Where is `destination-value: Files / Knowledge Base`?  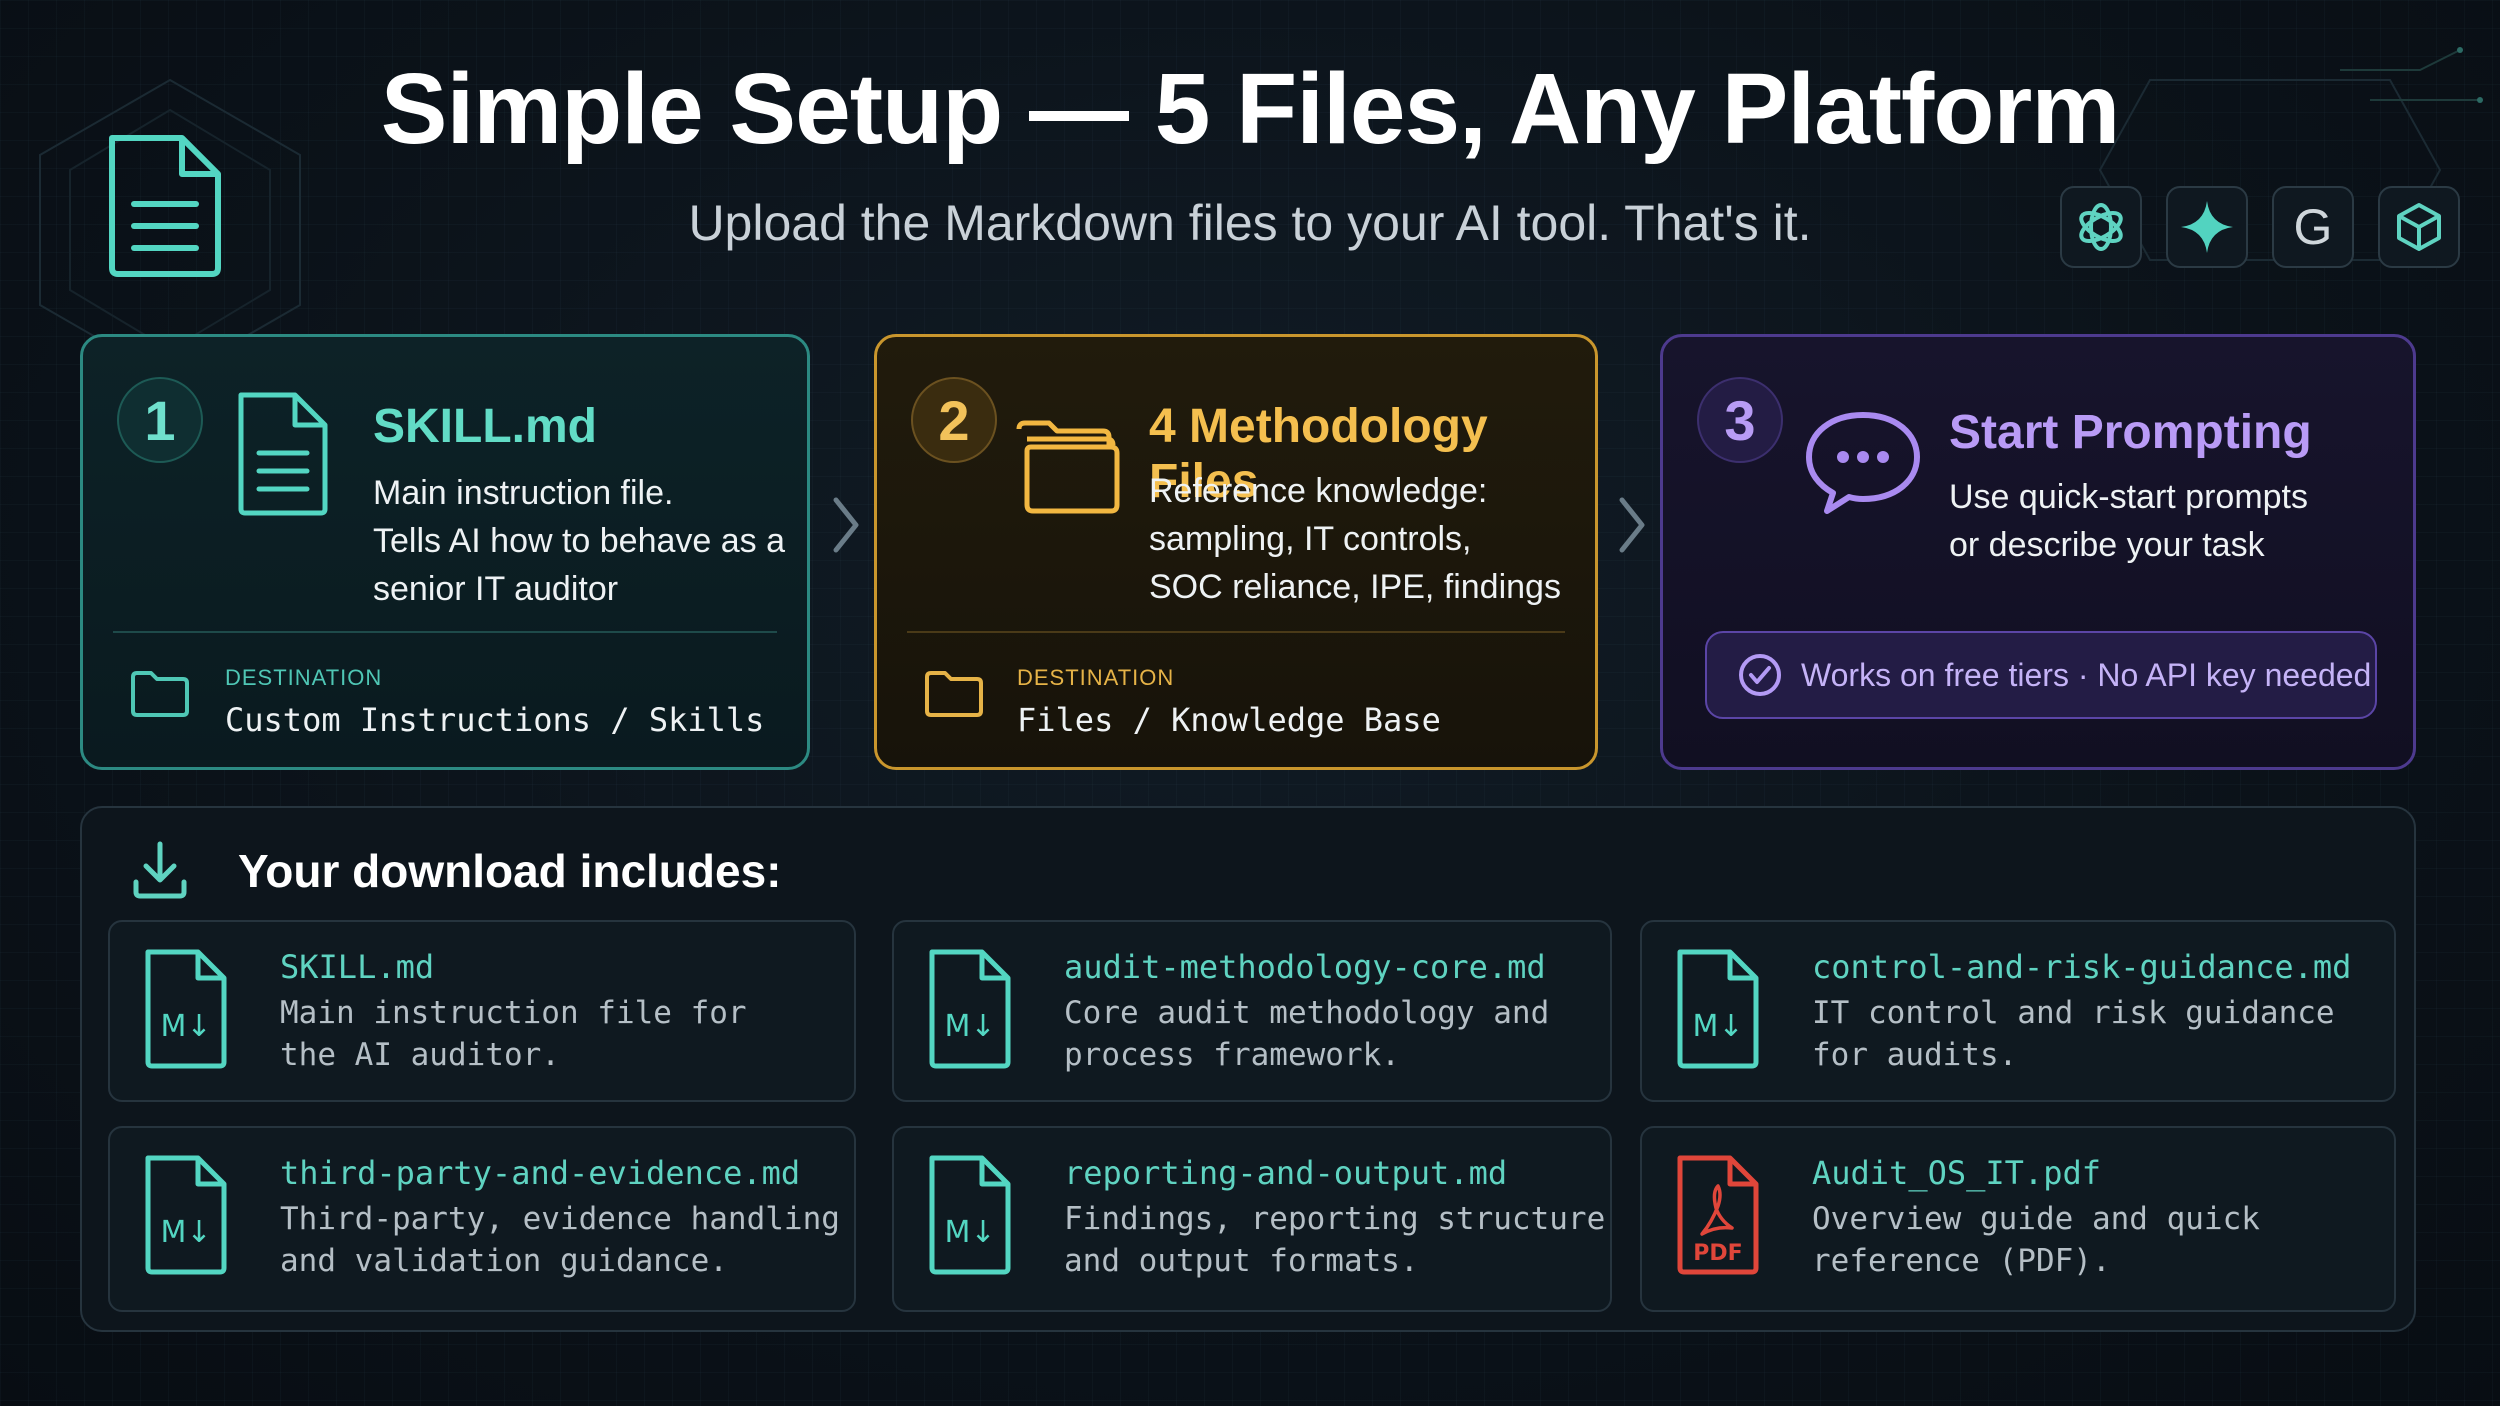
destination-value: Files / Knowledge Base is located at coordinates (1229, 720).